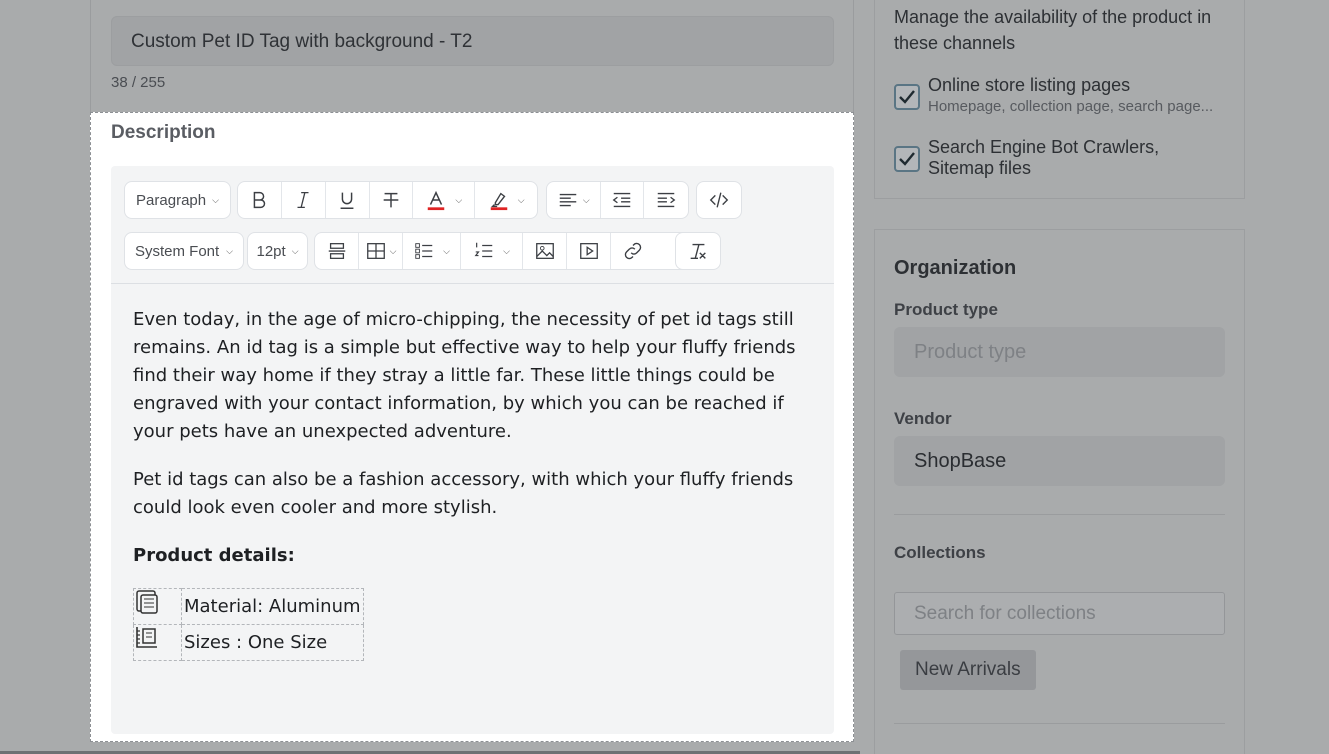 The width and height of the screenshot is (1329, 754). Describe the element at coordinates (272, 606) in the screenshot. I see `product-detail-material: Material: Aluminum` at that location.